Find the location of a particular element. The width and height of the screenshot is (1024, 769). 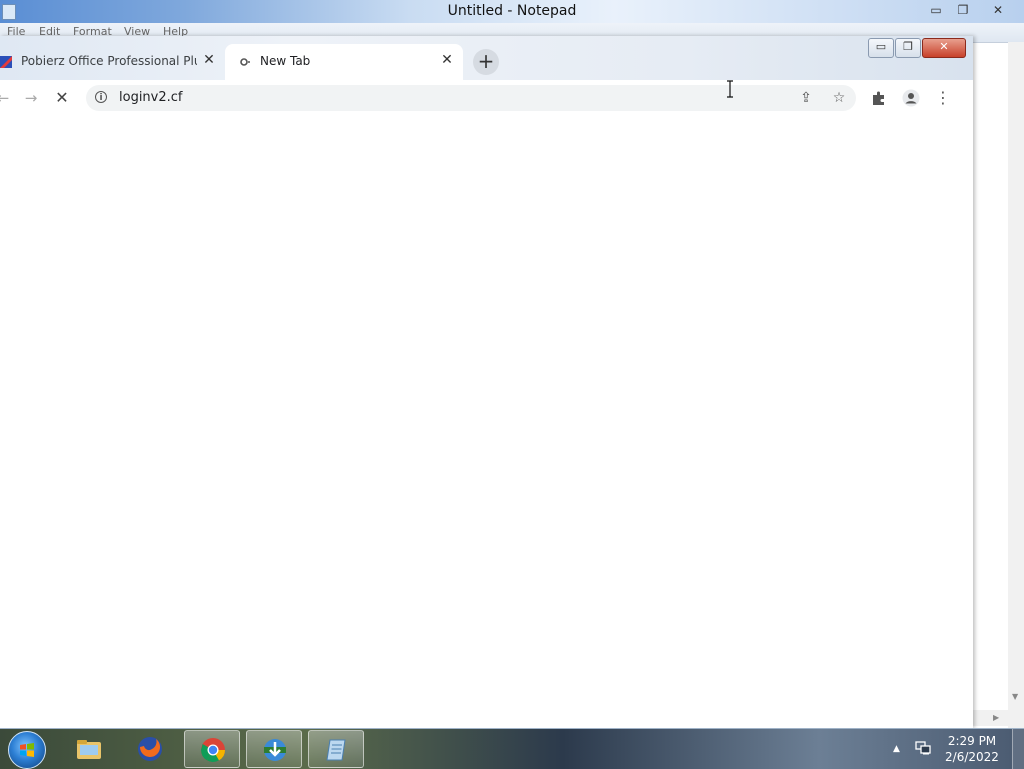

taskbar-notepad is located at coordinates (336, 749).